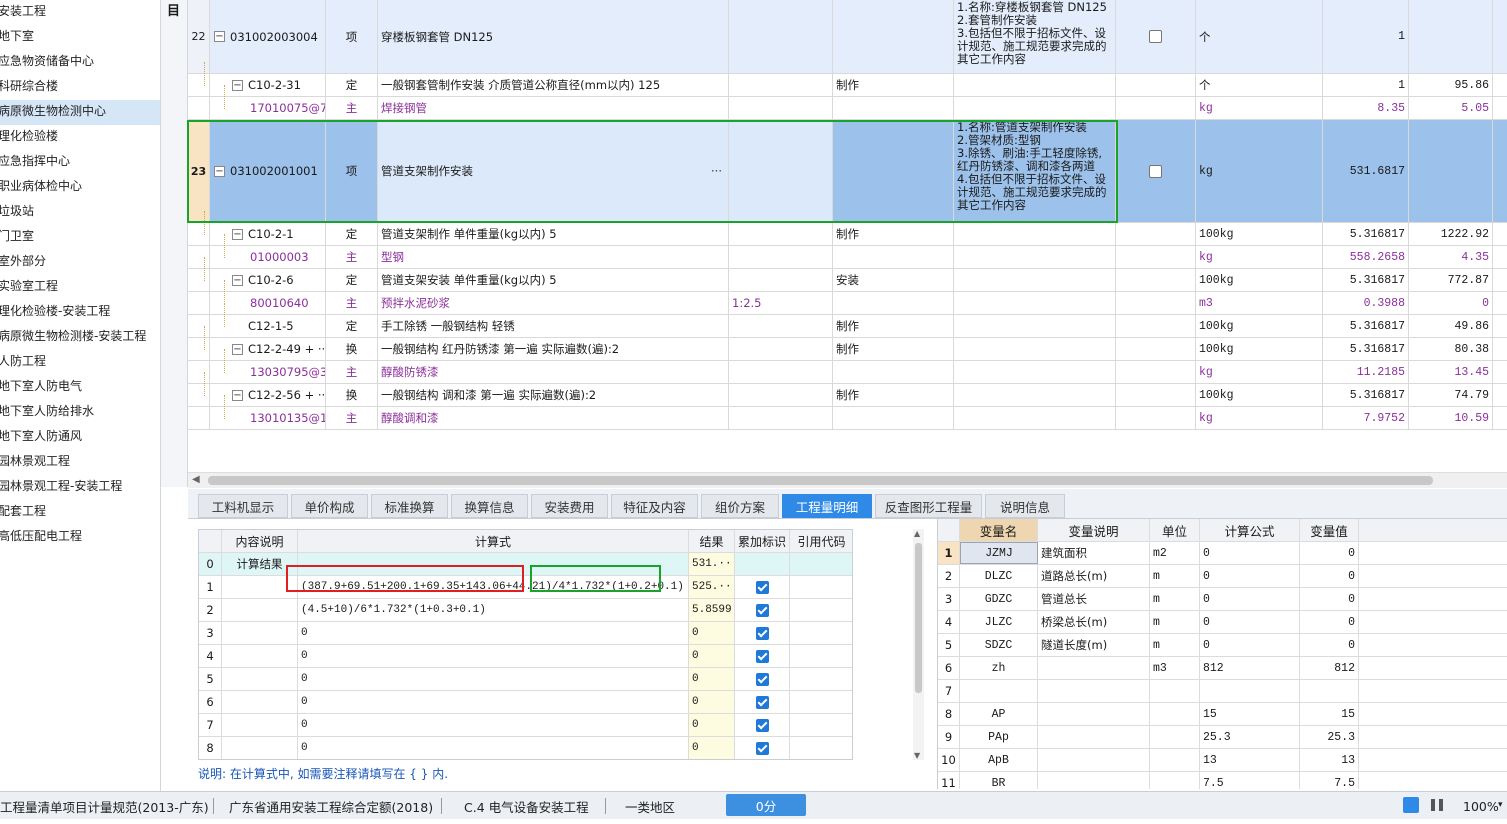 The width and height of the screenshot is (1507, 824). Describe the element at coordinates (1250, 760) in the screenshot. I see `var-cell-formula: 13` at that location.